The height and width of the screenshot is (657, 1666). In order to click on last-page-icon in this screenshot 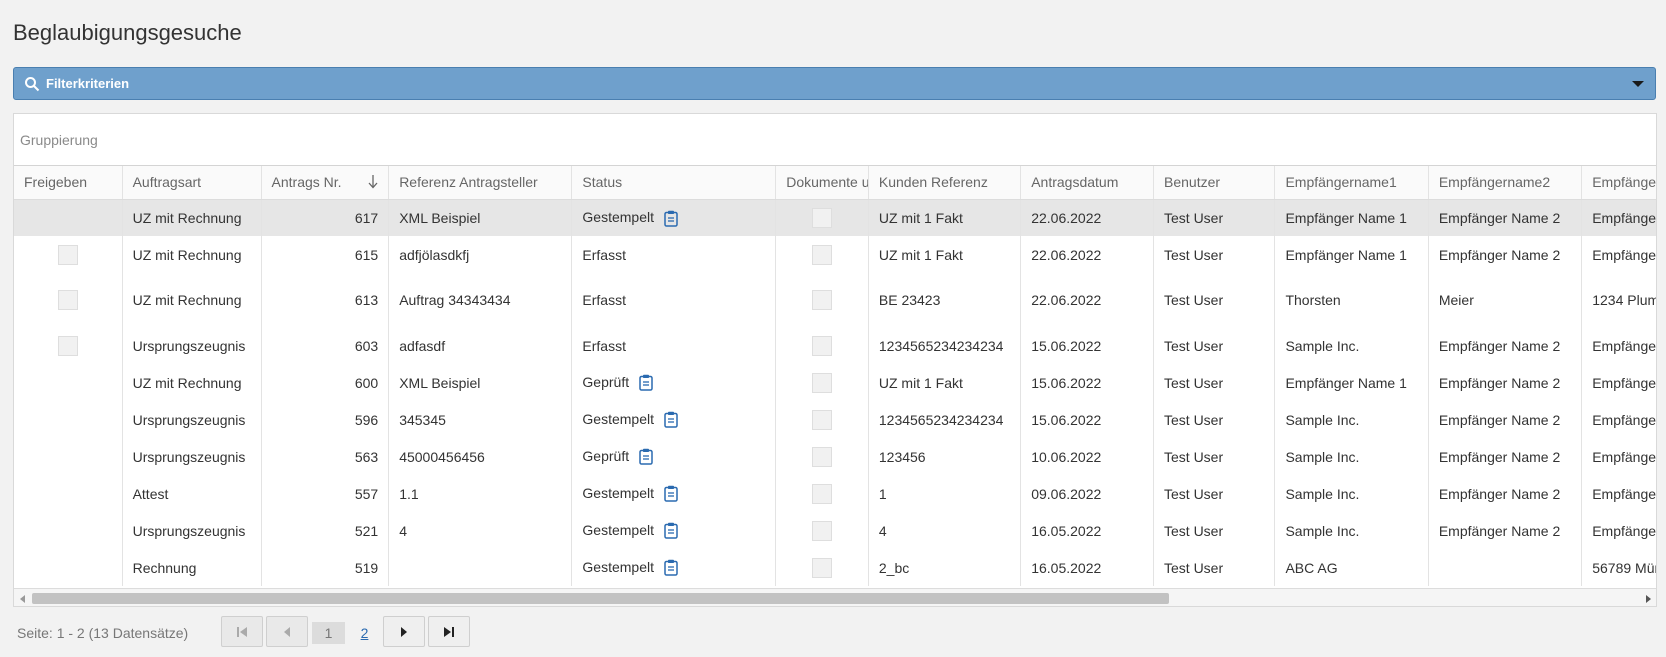, I will do `click(449, 632)`.